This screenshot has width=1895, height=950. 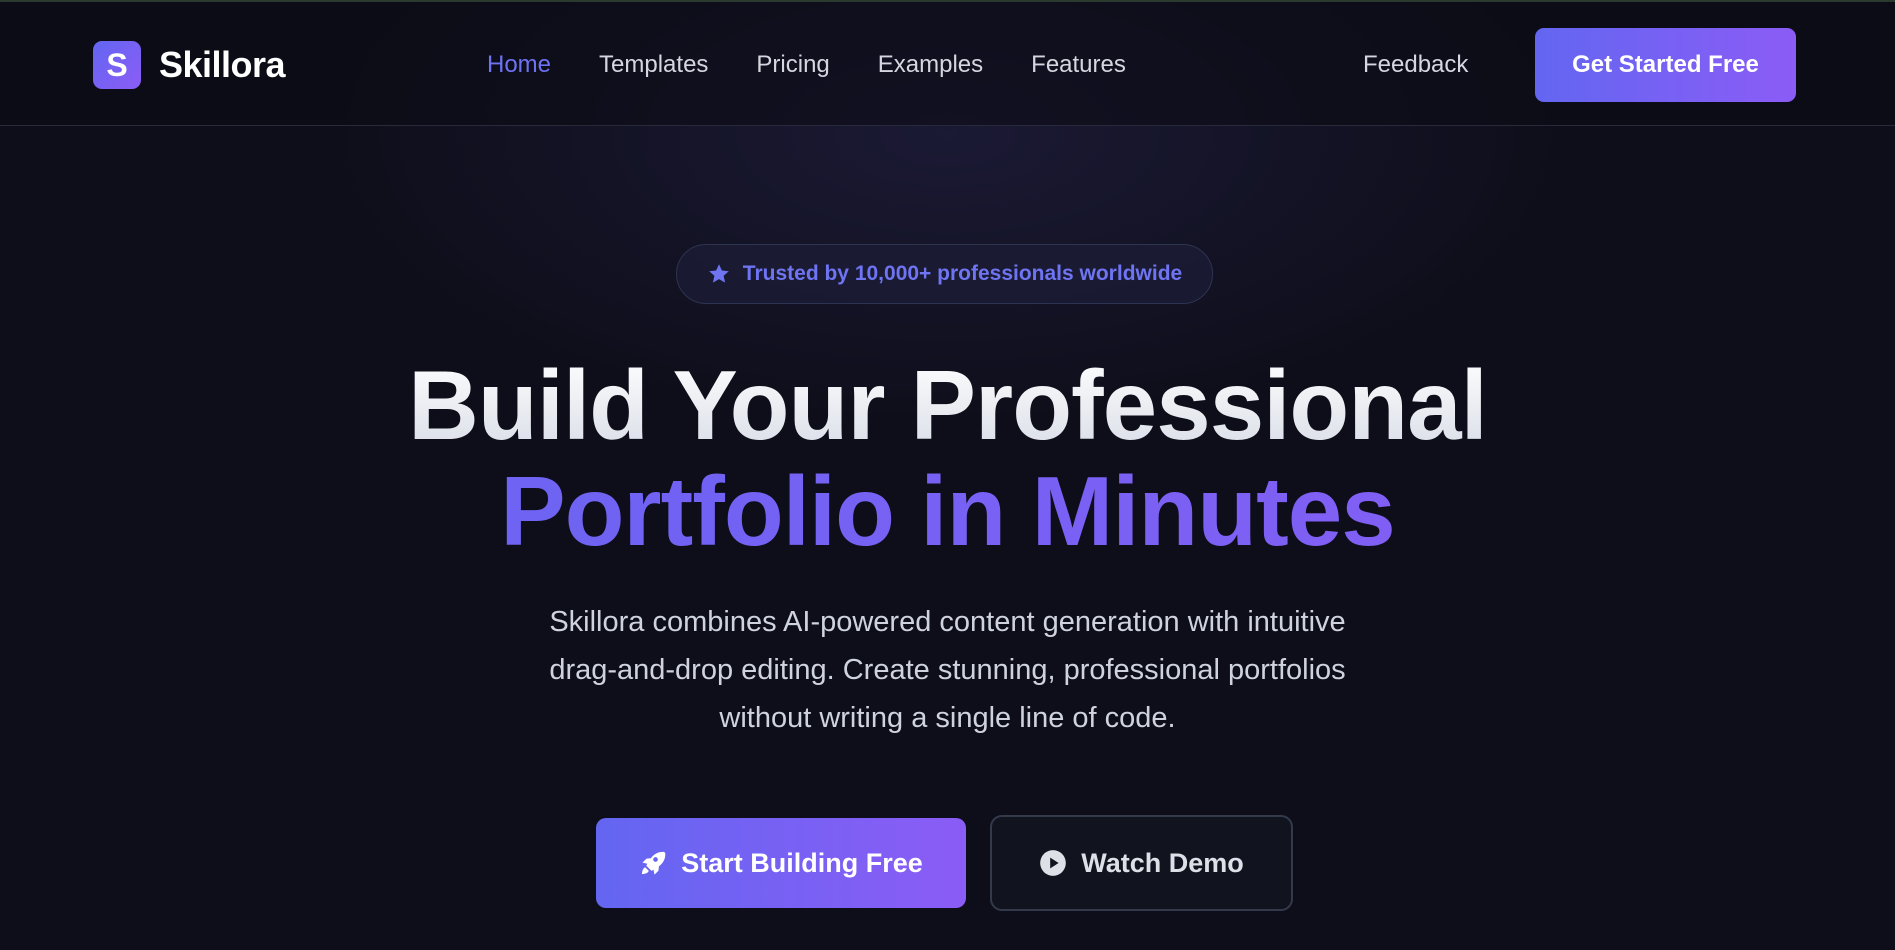 What do you see at coordinates (1162, 862) in the screenshot?
I see `watch-demo-label: Watch Demo` at bounding box center [1162, 862].